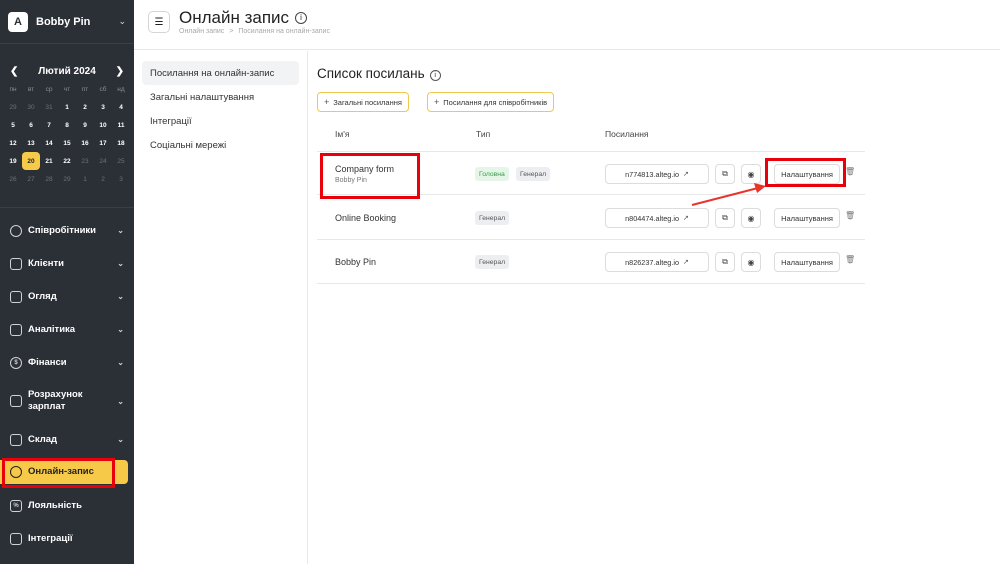 The height and width of the screenshot is (564, 1000). Describe the element at coordinates (85, 161) in the screenshot. I see `calendar-day: 23` at that location.